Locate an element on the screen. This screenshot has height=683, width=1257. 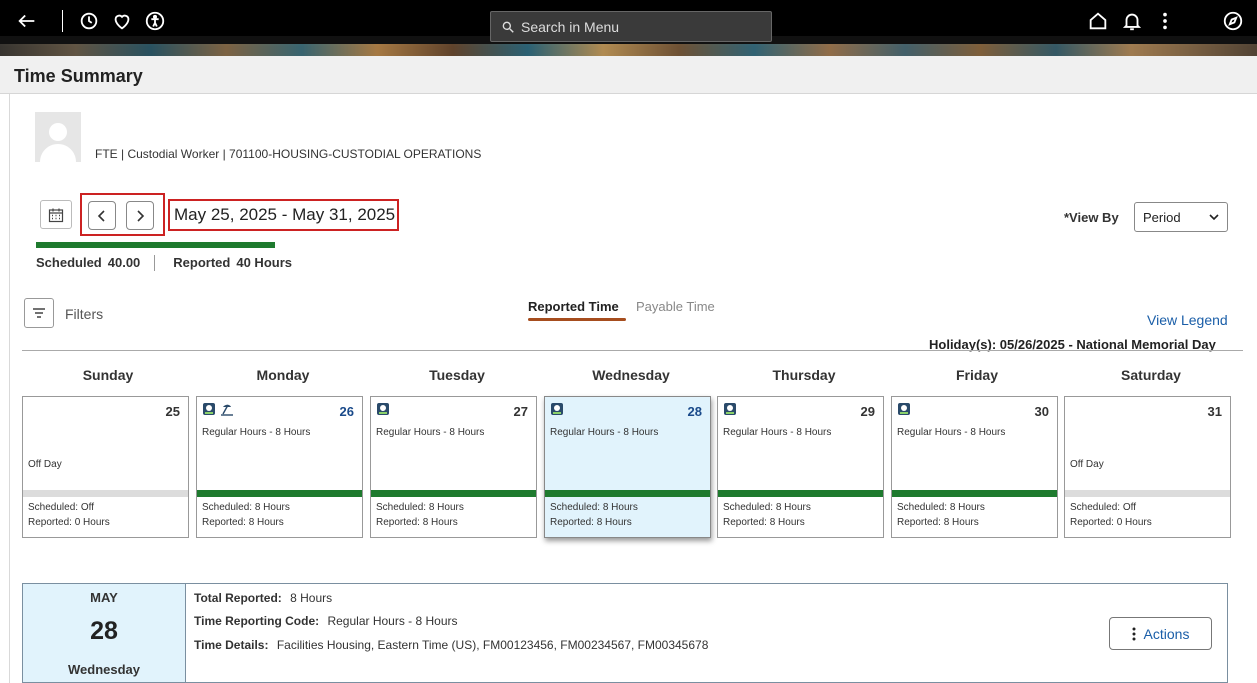
detail-weekday: Wednesday is located at coordinates (103, 669).